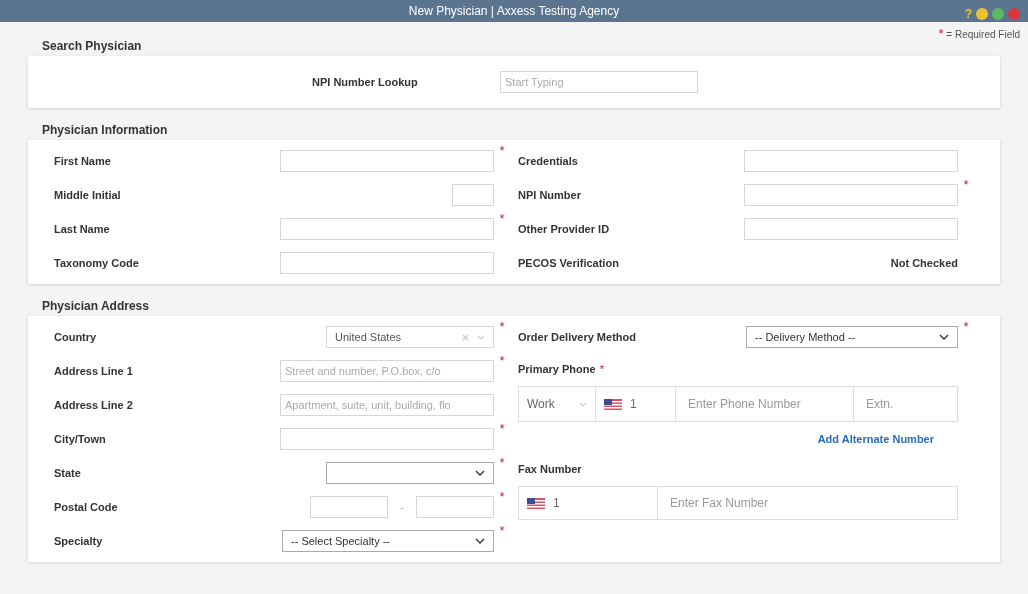  I want to click on extension-input: Extn., so click(906, 404).